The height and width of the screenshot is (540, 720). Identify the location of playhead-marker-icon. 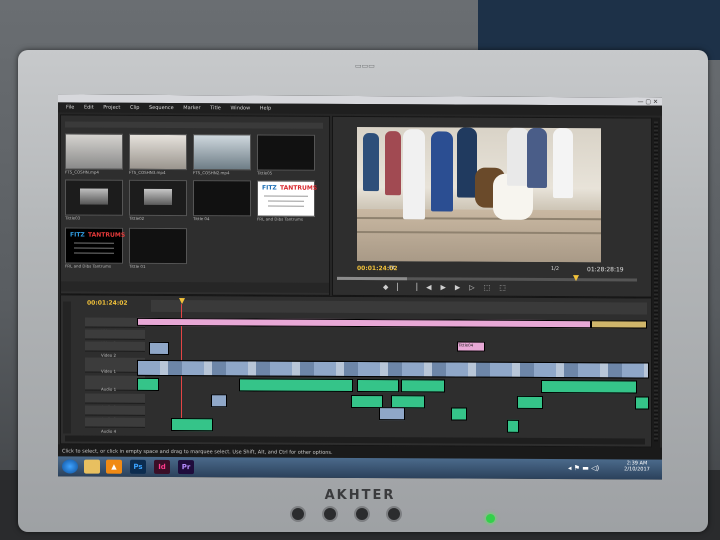
(576, 278).